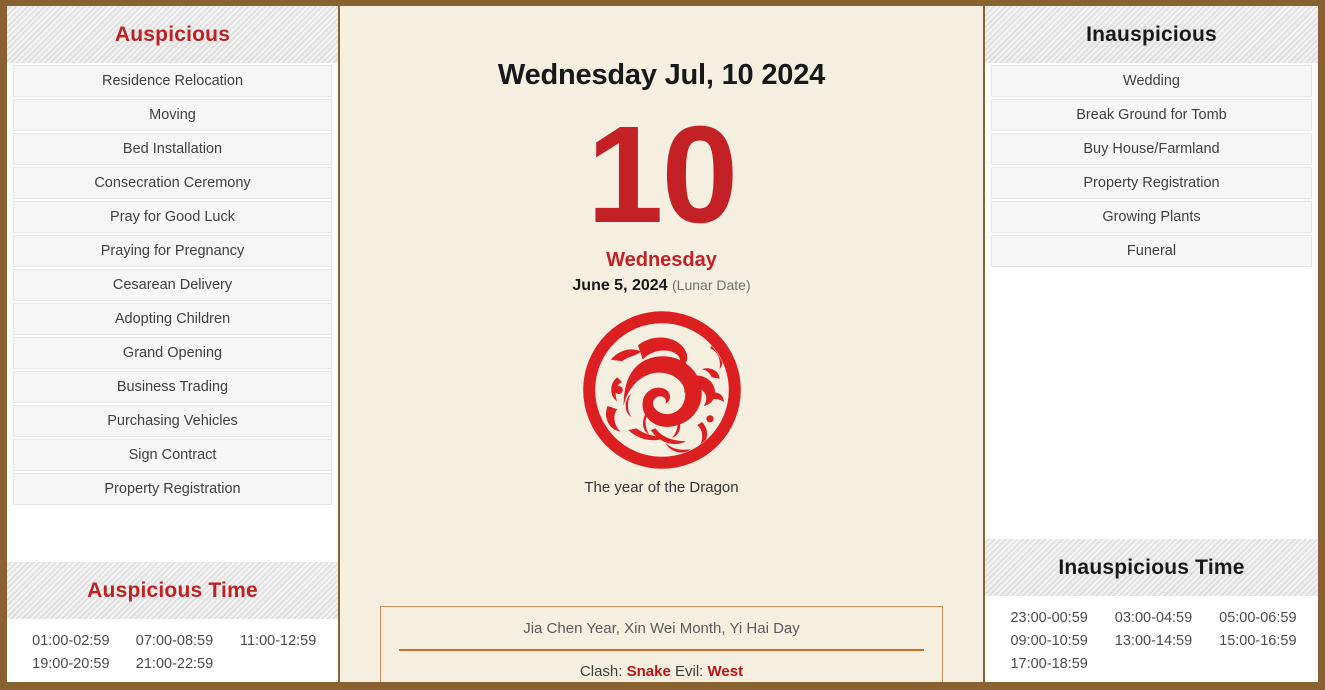 The height and width of the screenshot is (690, 1325). I want to click on inauspicious-header: Inauspicious, so click(1151, 34).